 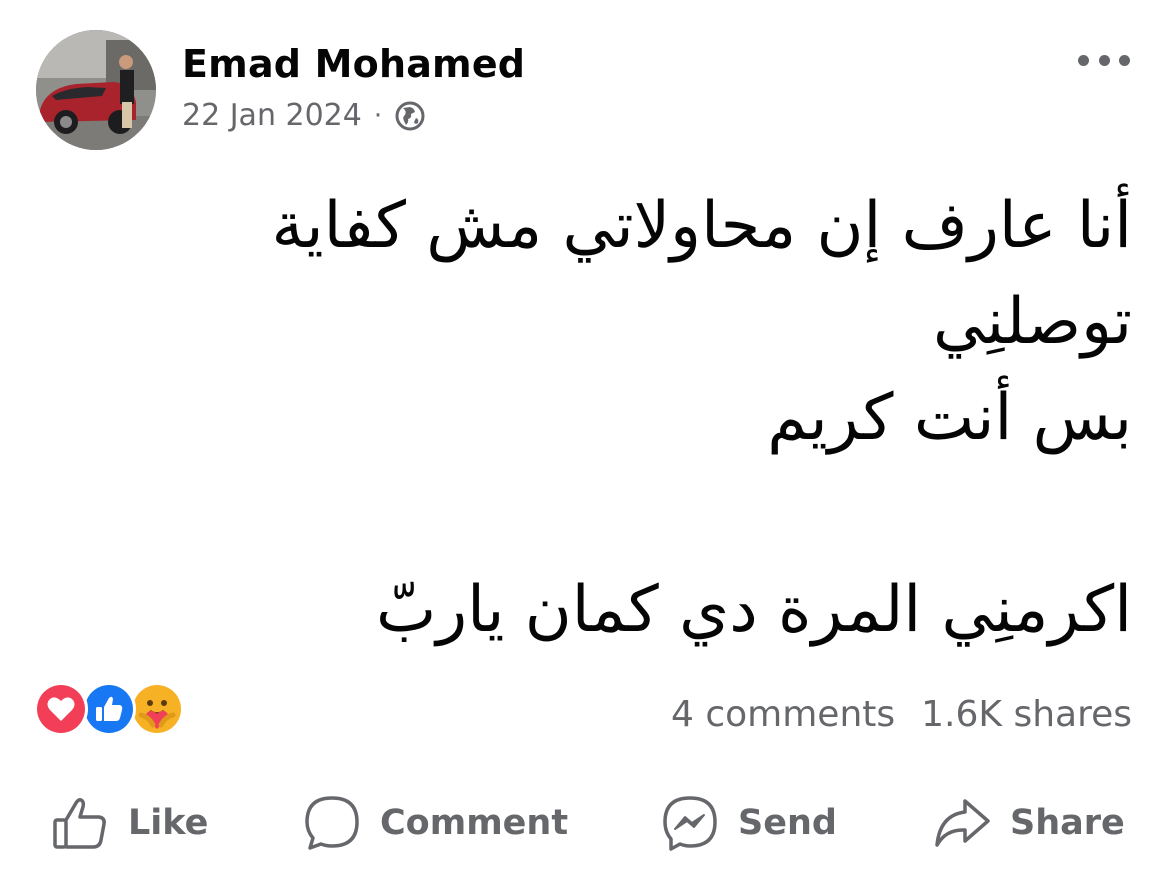 I want to click on author-name: Emad Mohamed, so click(x=353, y=64).